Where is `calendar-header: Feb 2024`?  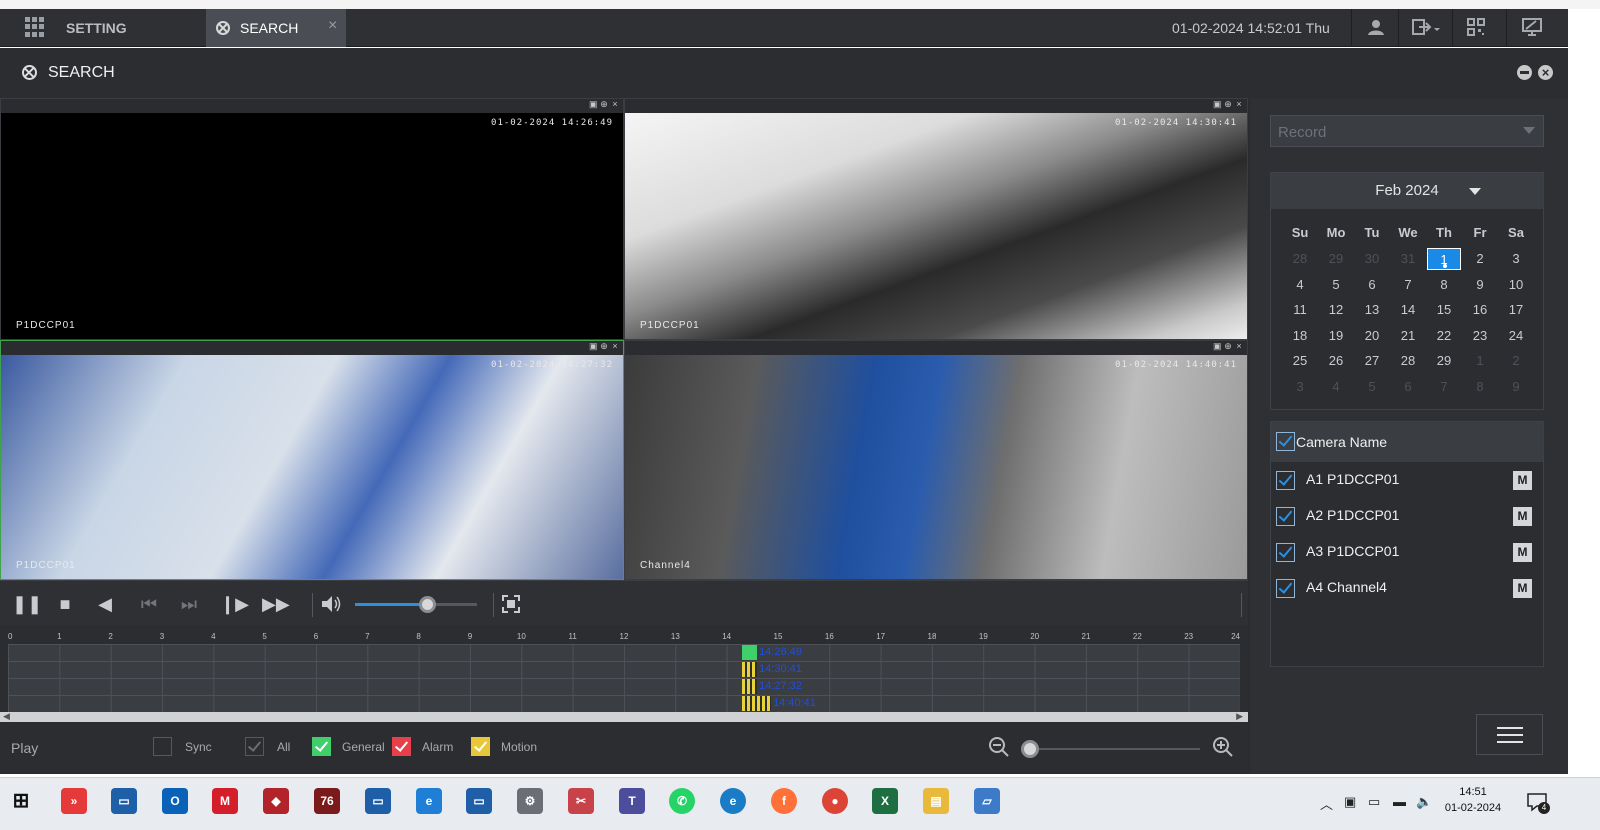 calendar-header: Feb 2024 is located at coordinates (1407, 191).